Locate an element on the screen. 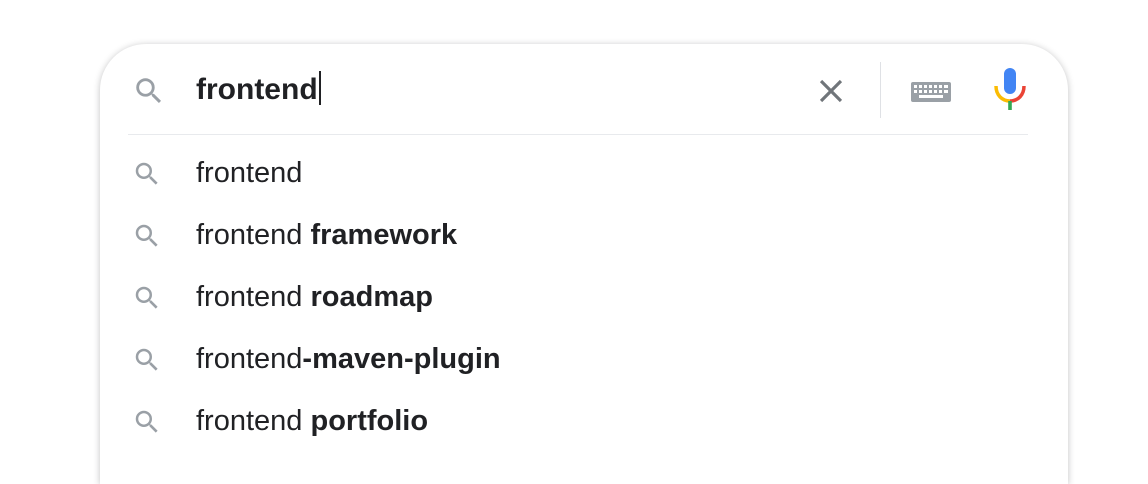  suggestion-item: frontend framework is located at coordinates (584, 234).